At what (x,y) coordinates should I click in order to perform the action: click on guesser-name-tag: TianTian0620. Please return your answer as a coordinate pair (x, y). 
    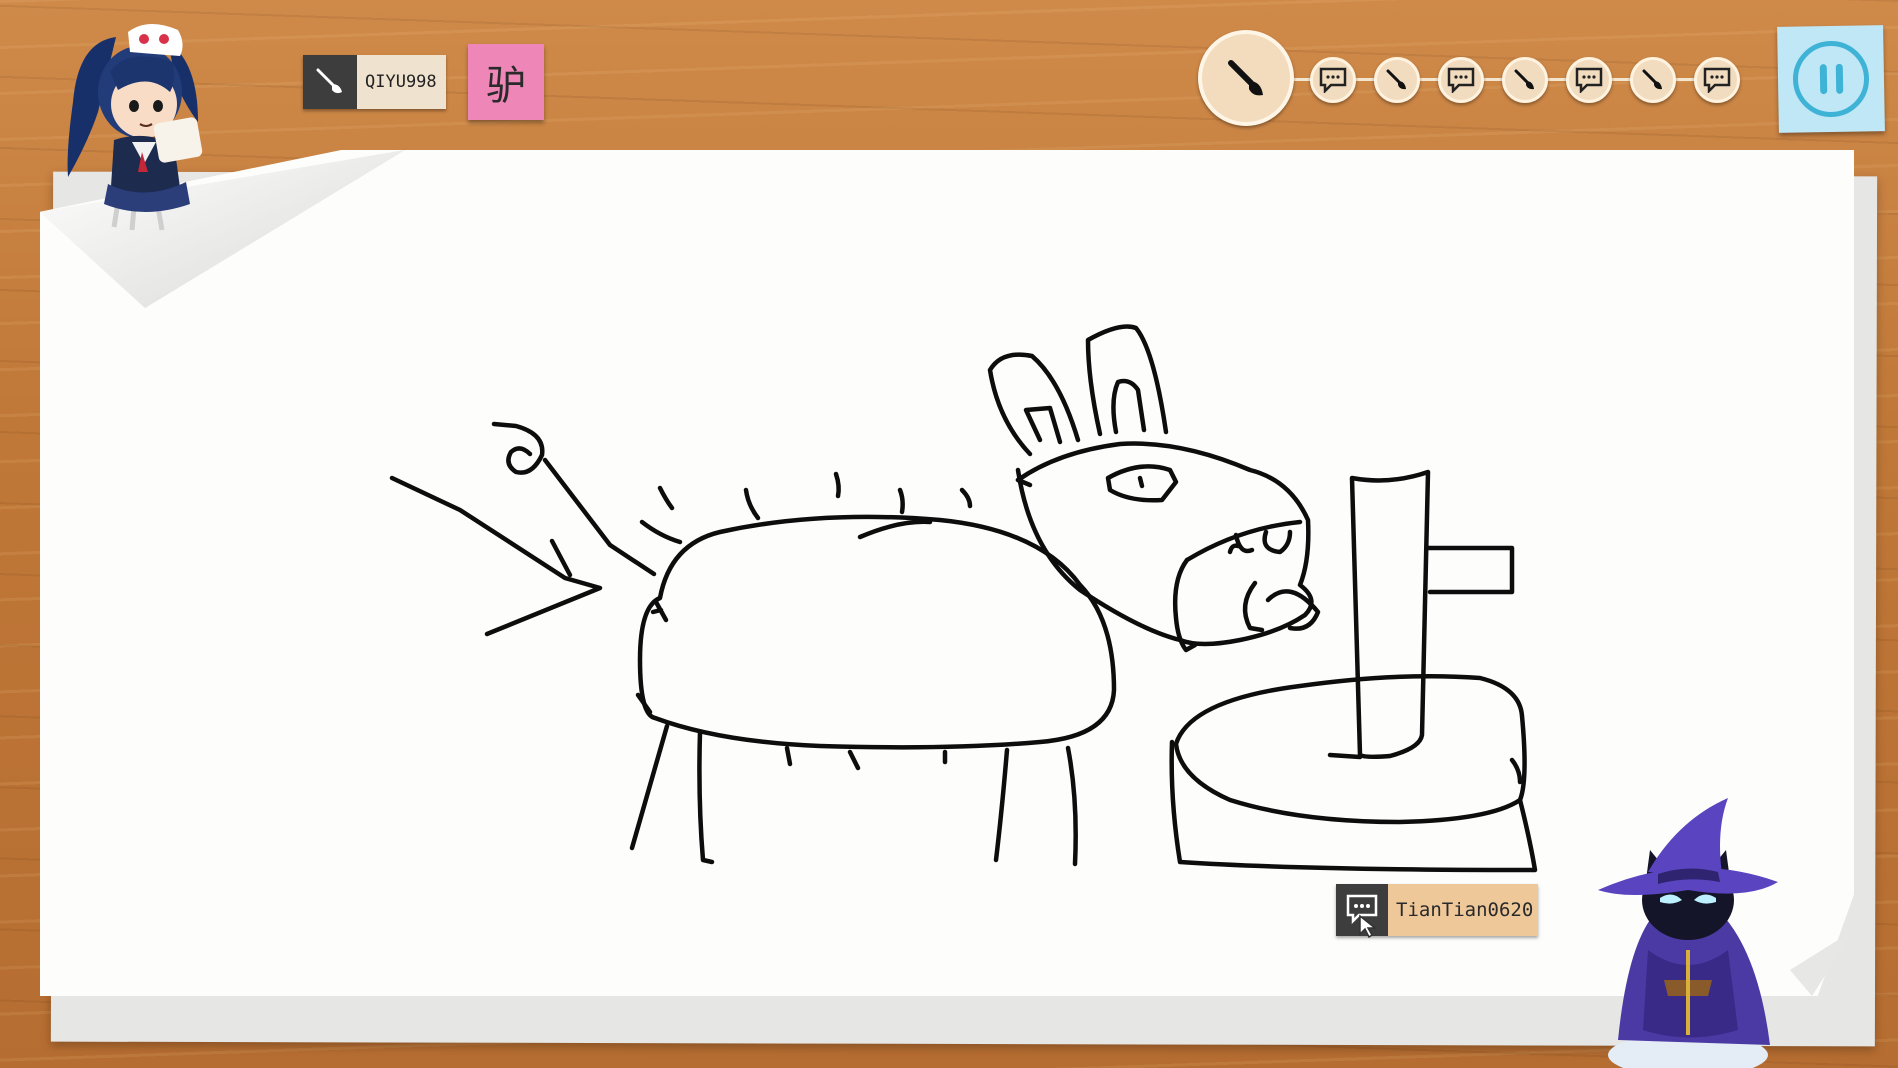
    Looking at the image, I should click on (1437, 911).